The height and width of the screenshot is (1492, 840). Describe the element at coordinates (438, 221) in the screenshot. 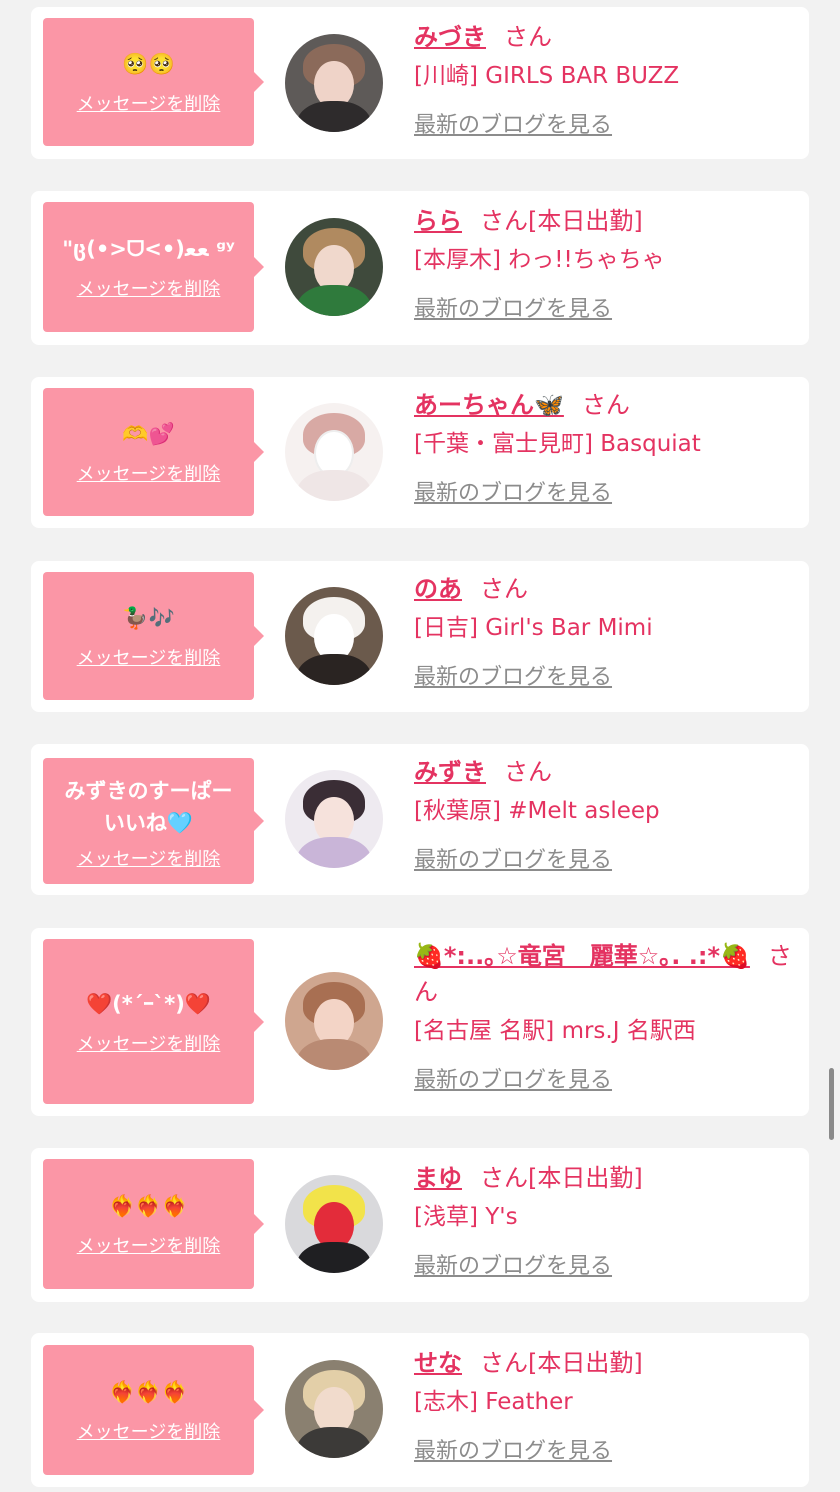

I see `girl-name-link: らら` at that location.